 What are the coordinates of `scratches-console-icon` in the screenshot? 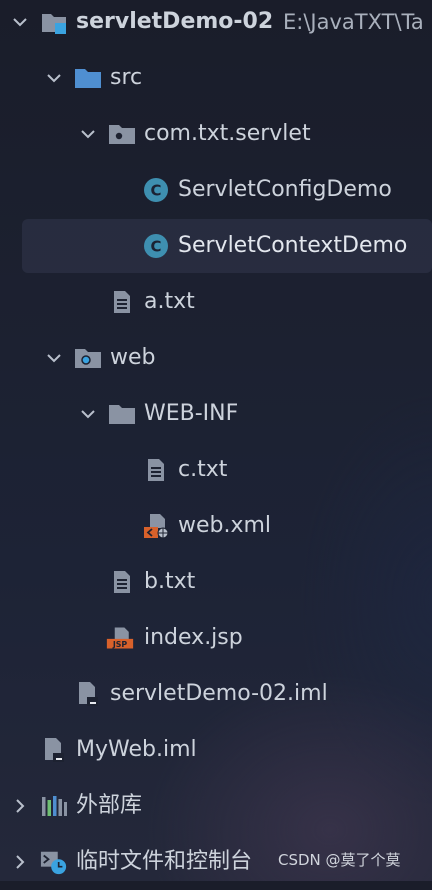 It's located at (54, 862).